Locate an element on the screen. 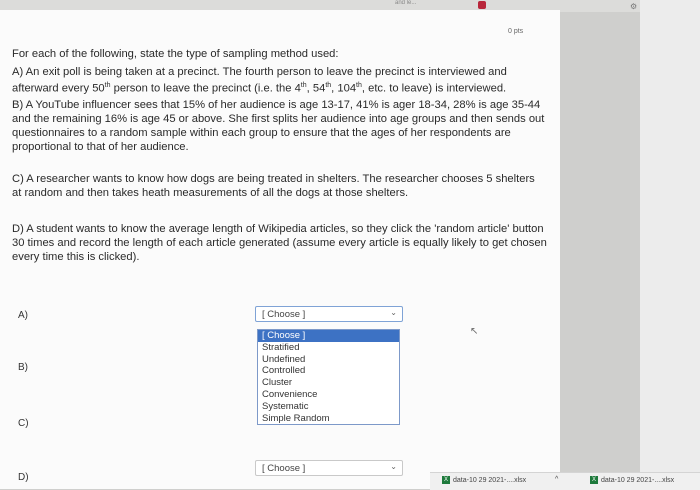 The height and width of the screenshot is (490, 700). chevron-up-icon: ^ is located at coordinates (556, 479).